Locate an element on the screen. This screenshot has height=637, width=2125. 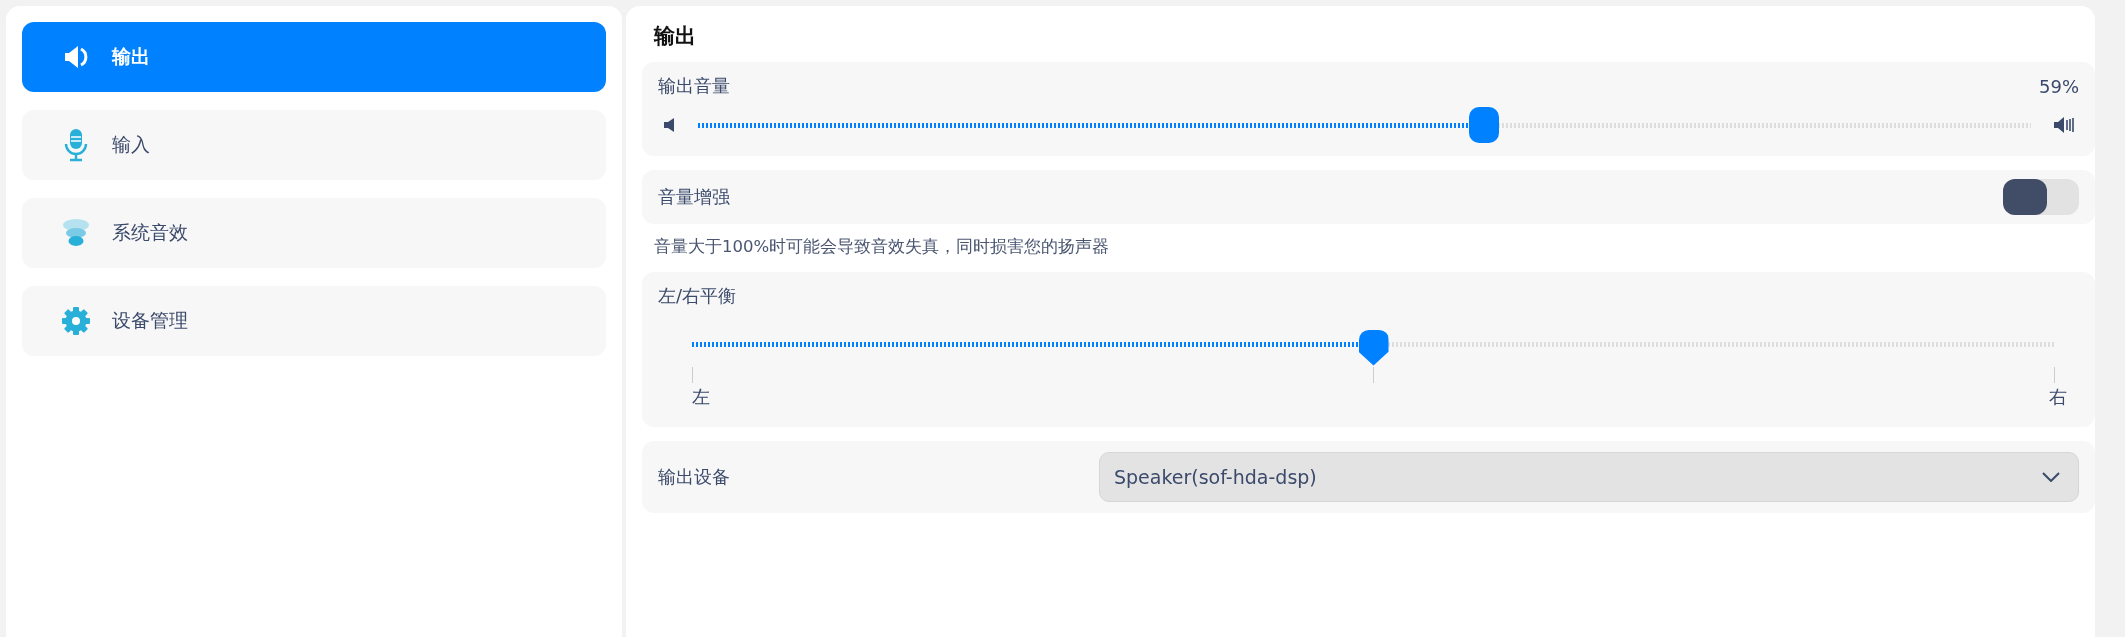
page-title: 输出 is located at coordinates (674, 36).